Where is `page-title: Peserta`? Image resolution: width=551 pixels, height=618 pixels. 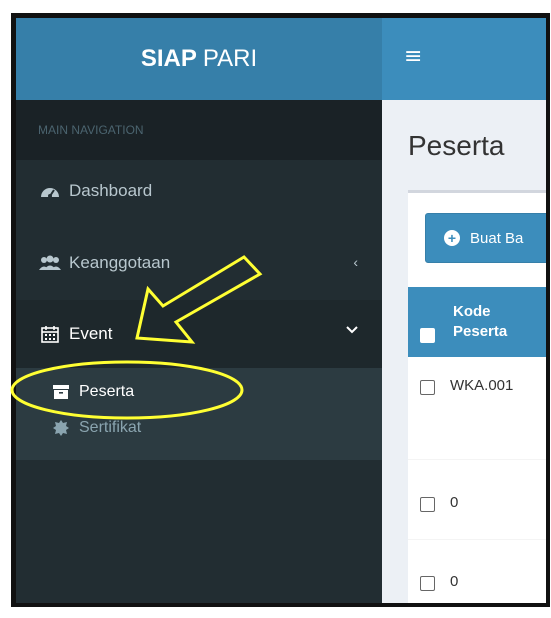 page-title: Peserta is located at coordinates (456, 145).